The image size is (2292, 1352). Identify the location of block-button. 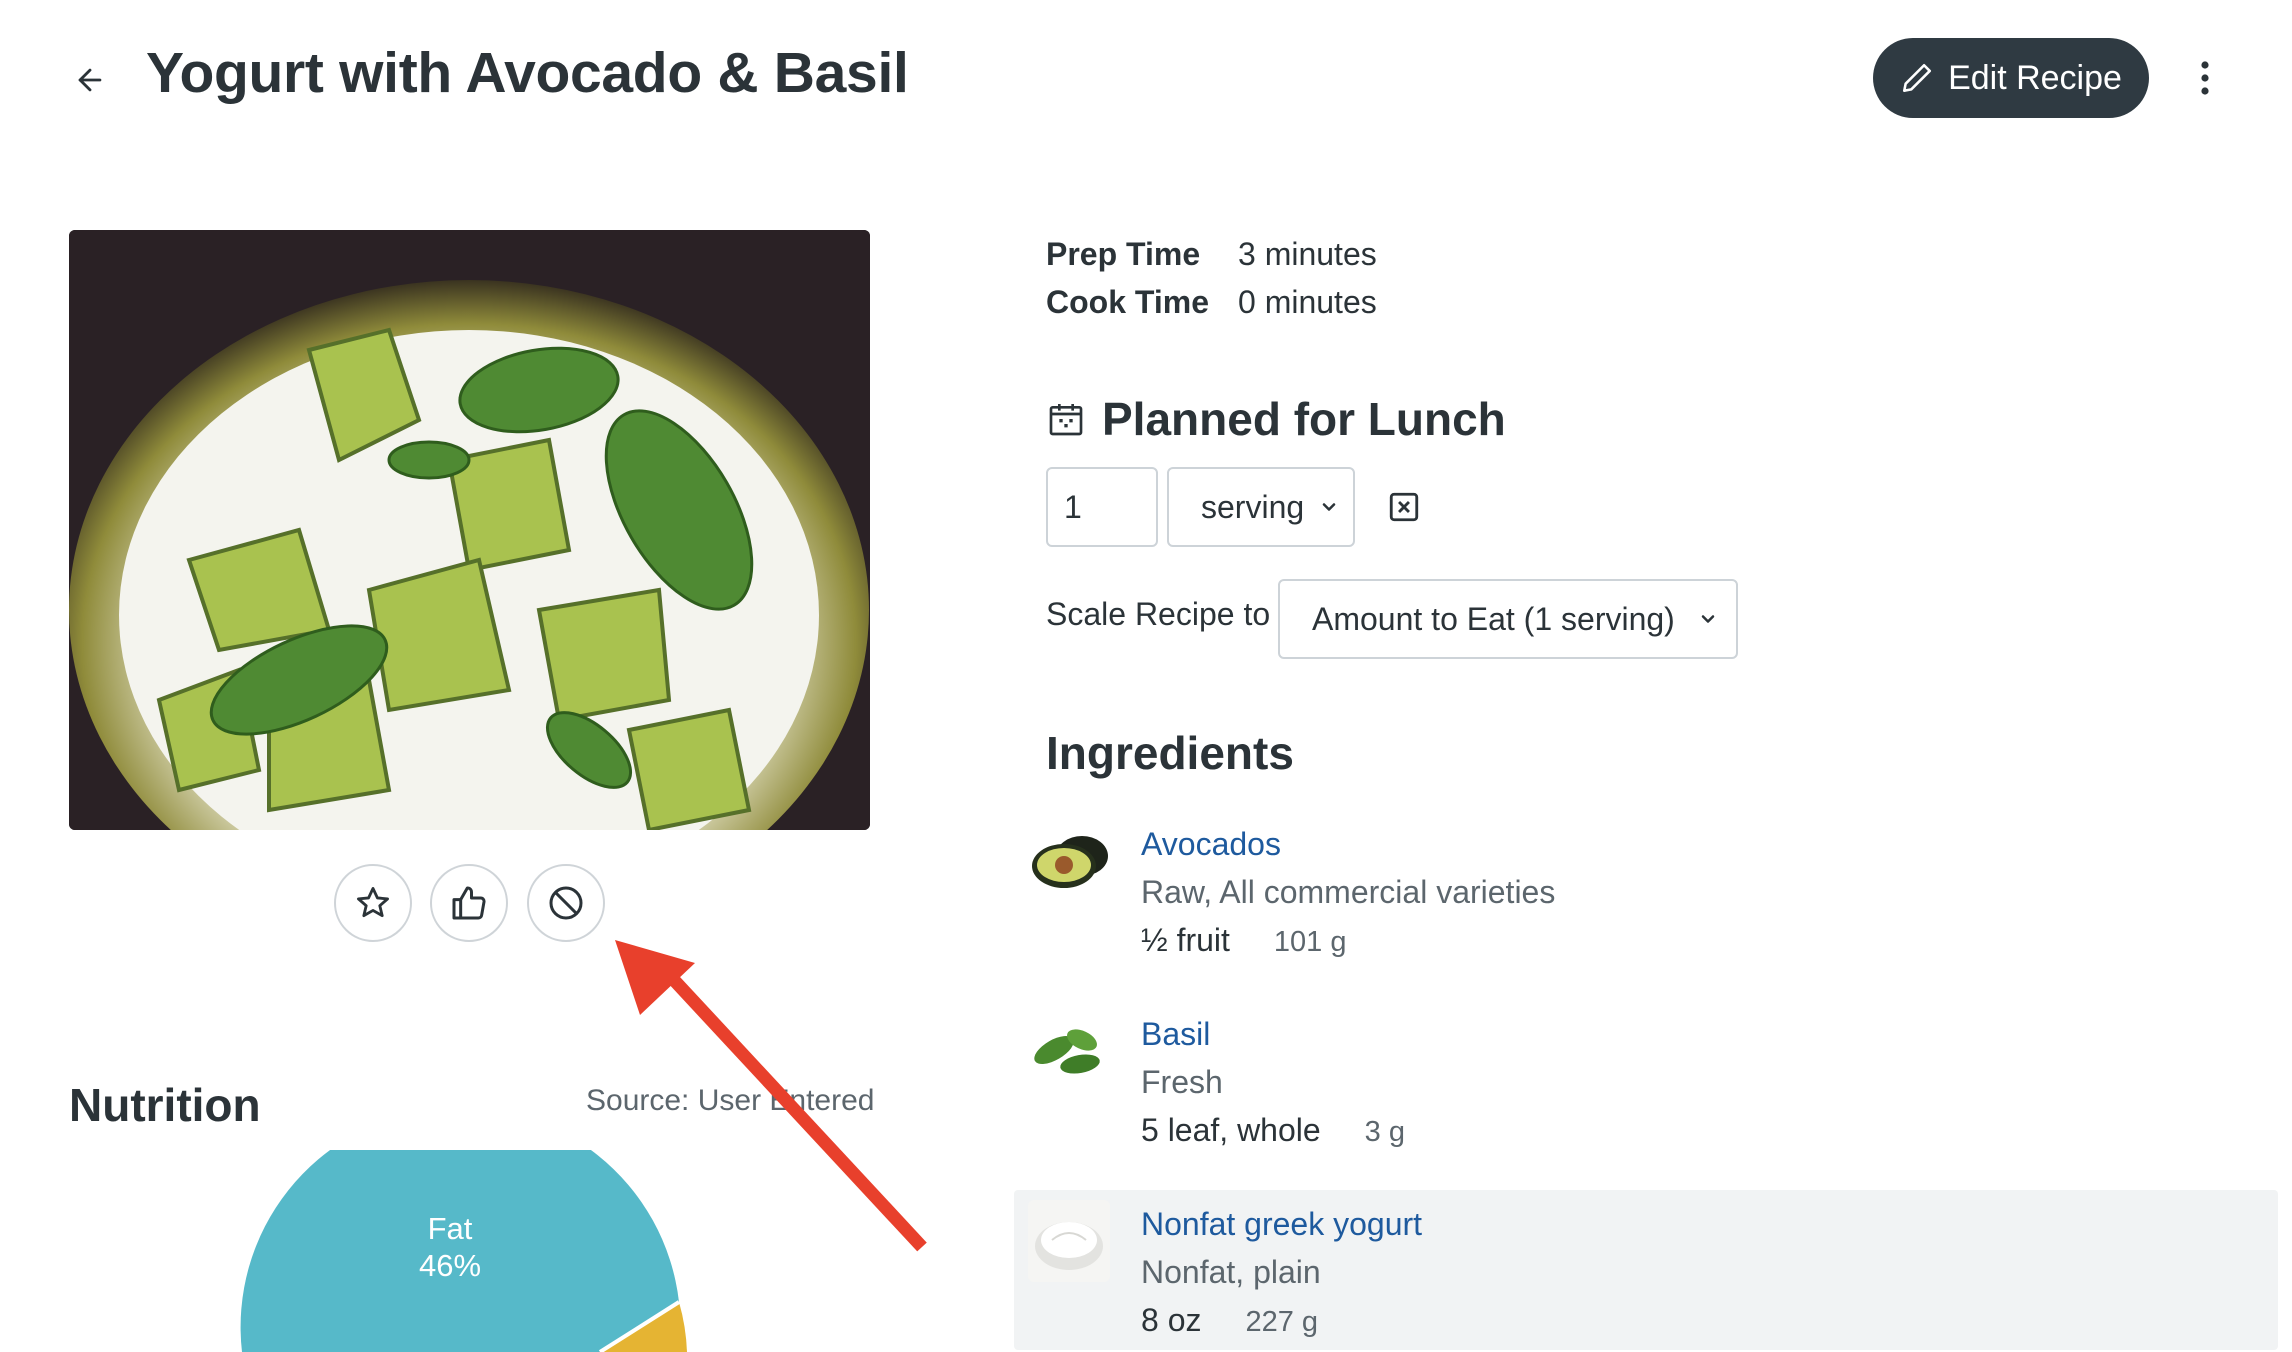
(566, 903).